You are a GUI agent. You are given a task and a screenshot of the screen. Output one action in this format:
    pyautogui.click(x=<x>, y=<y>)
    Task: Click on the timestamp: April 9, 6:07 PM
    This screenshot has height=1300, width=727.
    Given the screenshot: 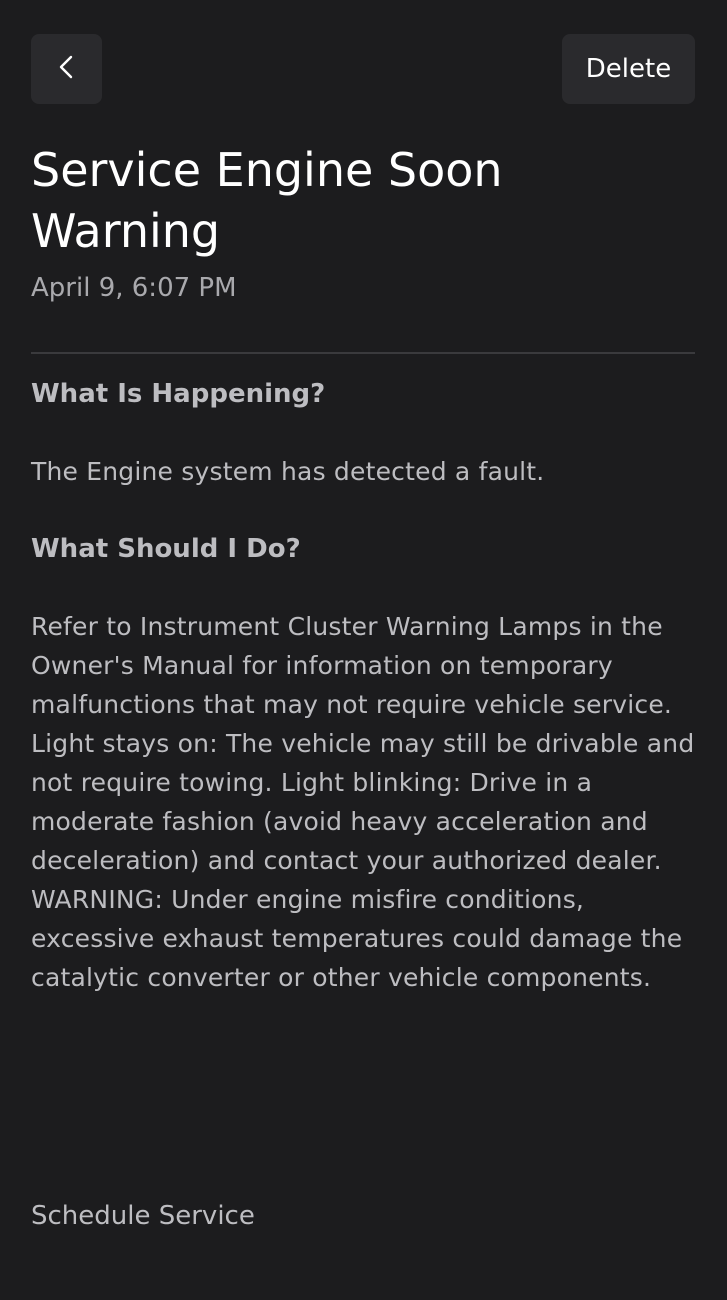 What is the action you would take?
    pyautogui.click(x=134, y=288)
    